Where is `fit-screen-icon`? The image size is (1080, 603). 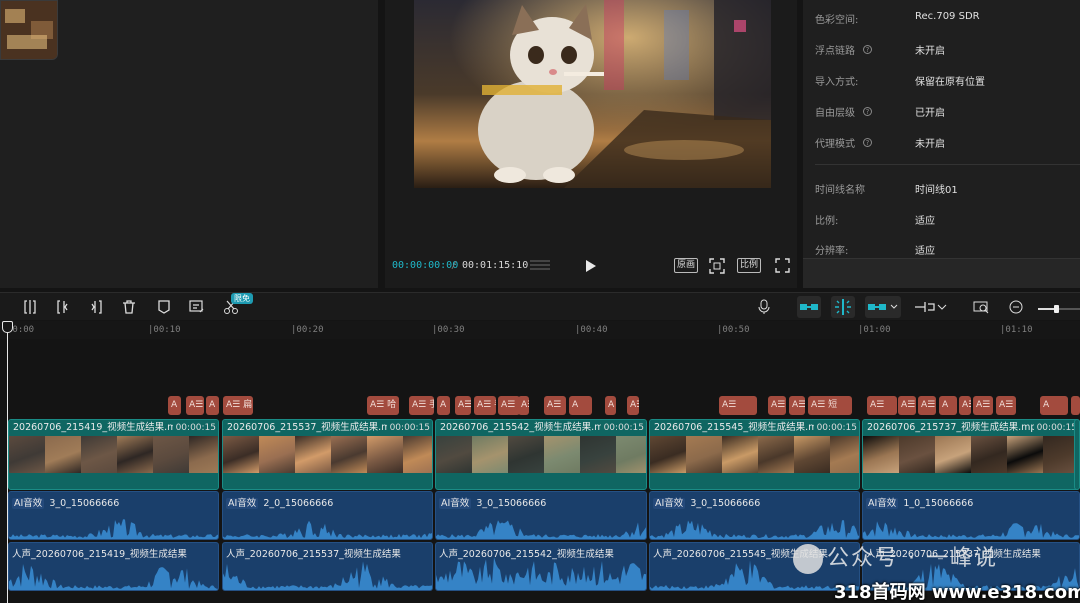 fit-screen-icon is located at coordinates (717, 266).